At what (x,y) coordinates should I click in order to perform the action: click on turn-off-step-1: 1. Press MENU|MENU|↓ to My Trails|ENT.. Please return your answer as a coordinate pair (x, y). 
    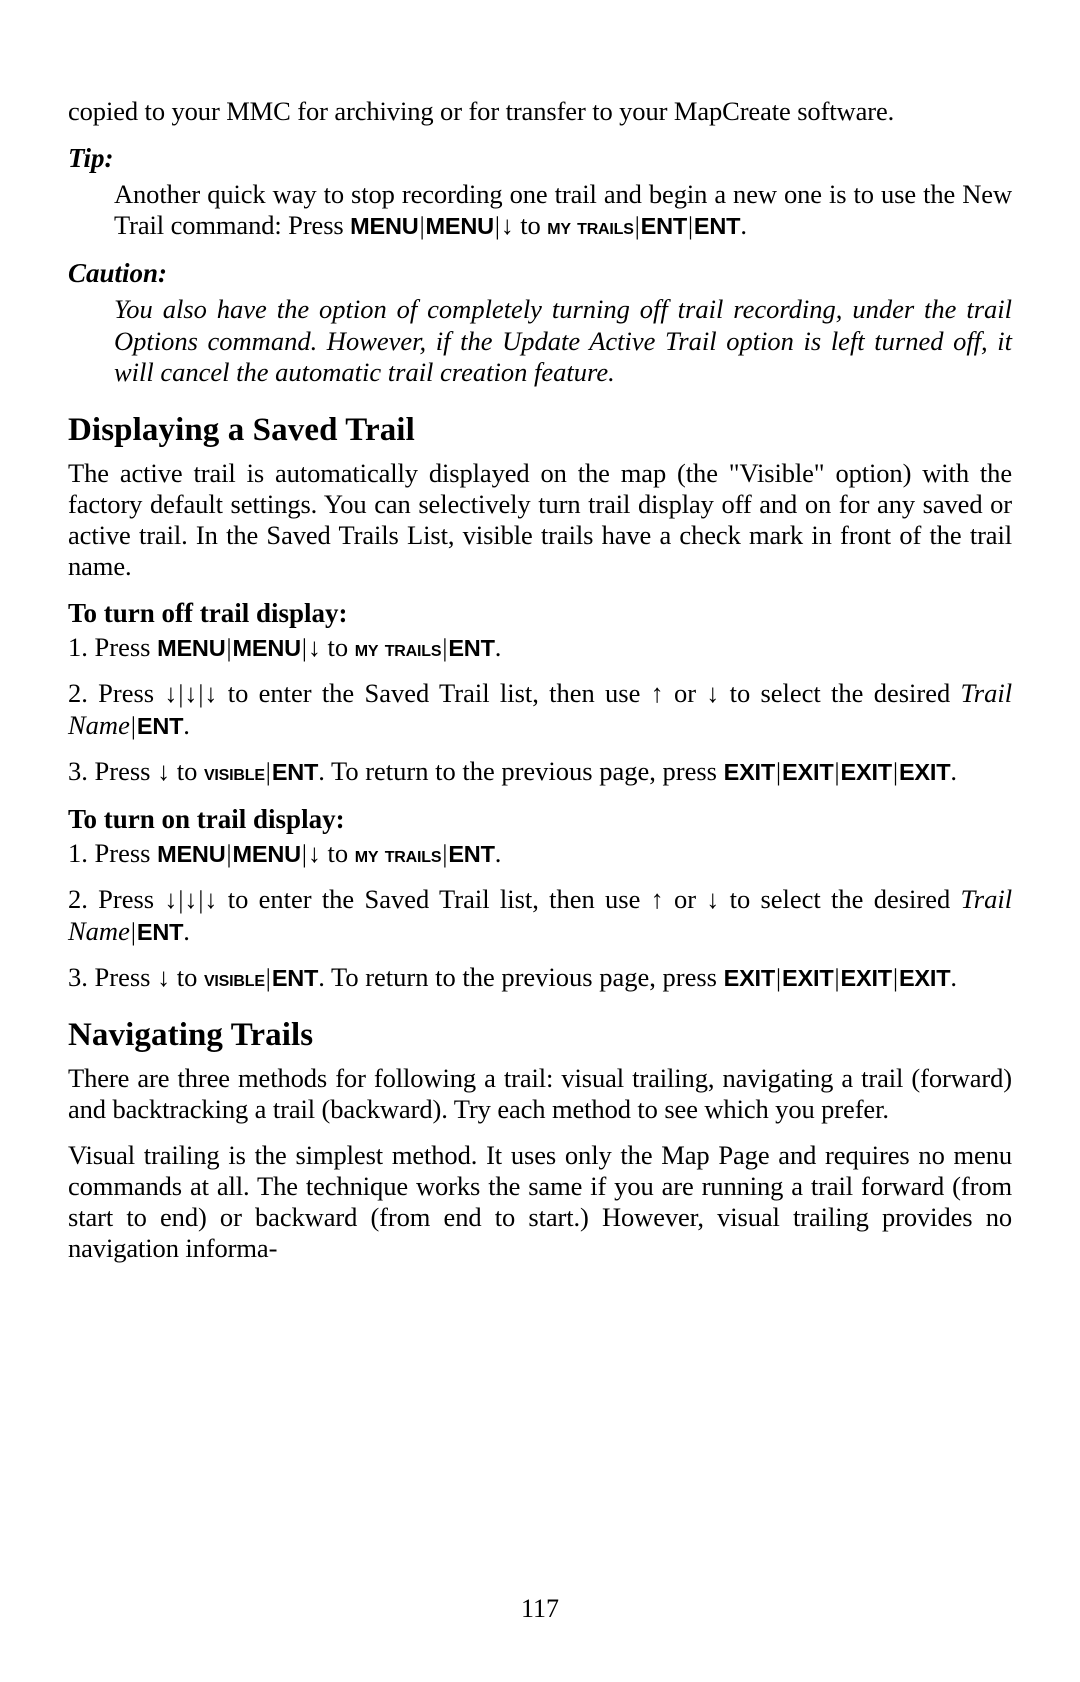
    Looking at the image, I should click on (540, 648).